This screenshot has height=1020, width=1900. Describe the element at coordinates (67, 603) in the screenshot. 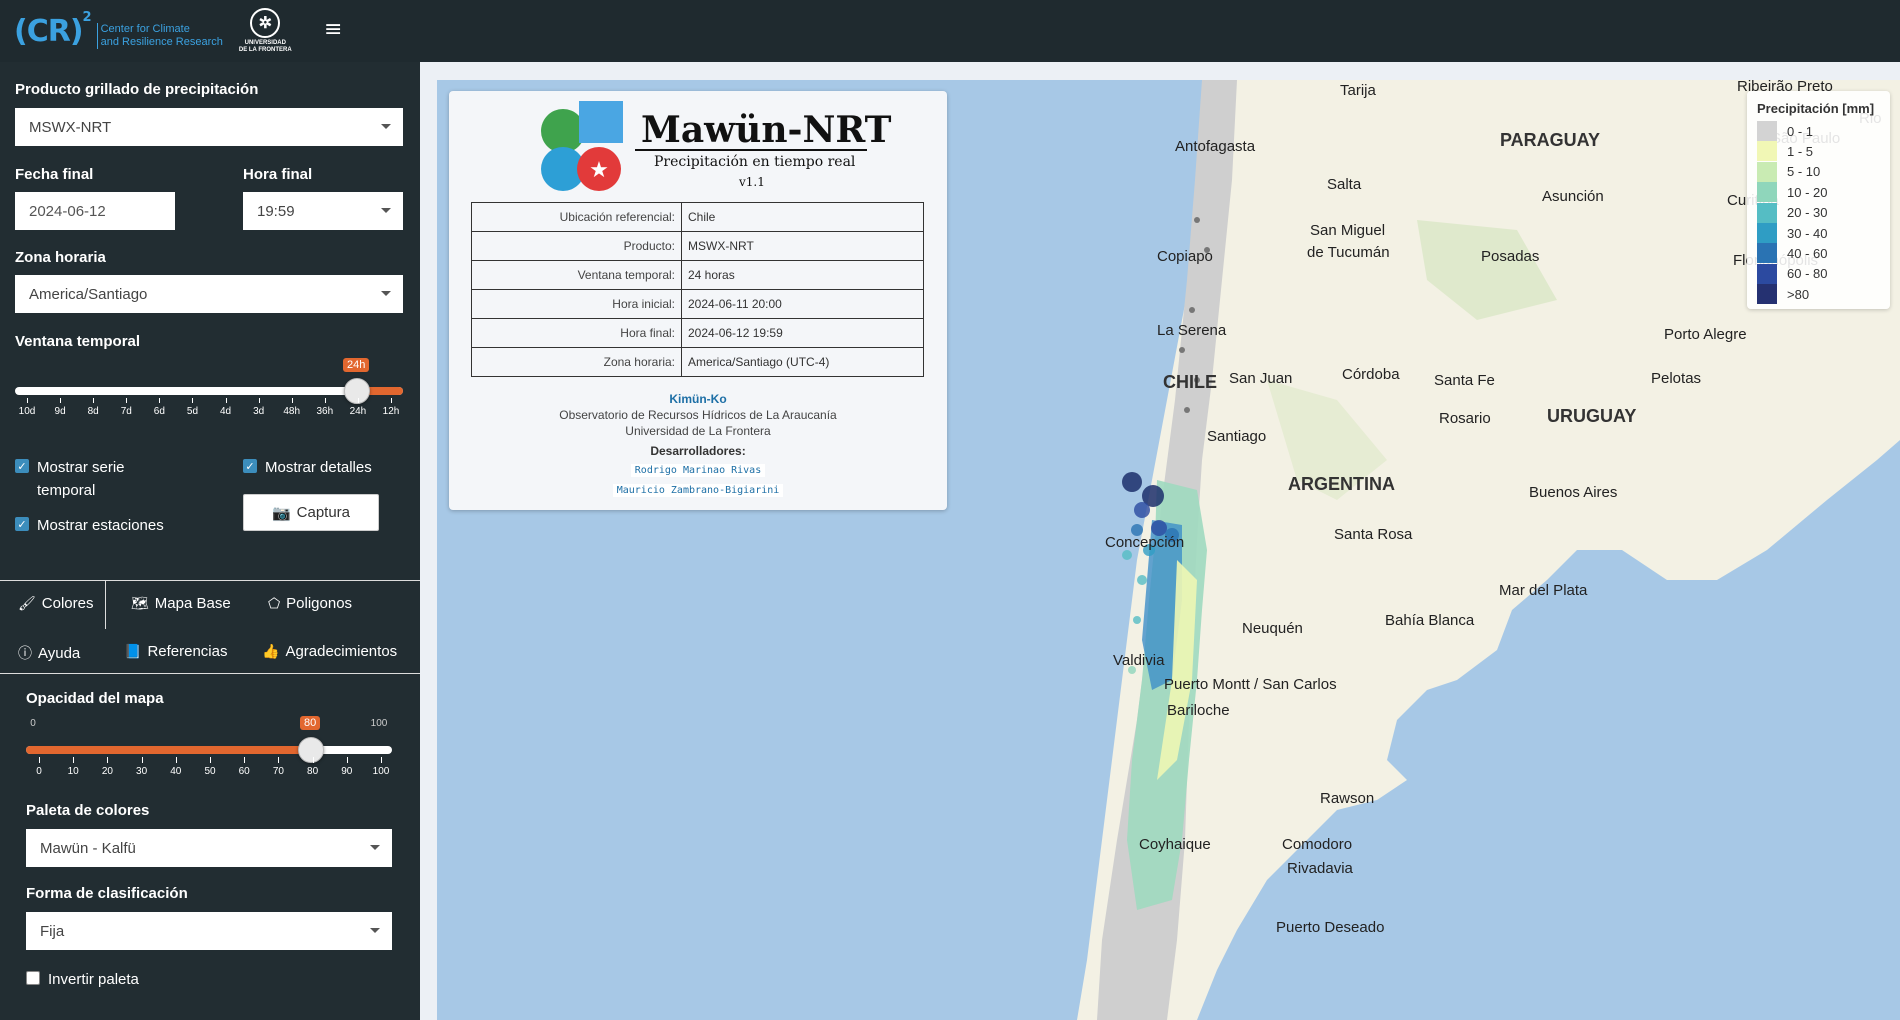

I see `tab-colores-label: Colores` at that location.